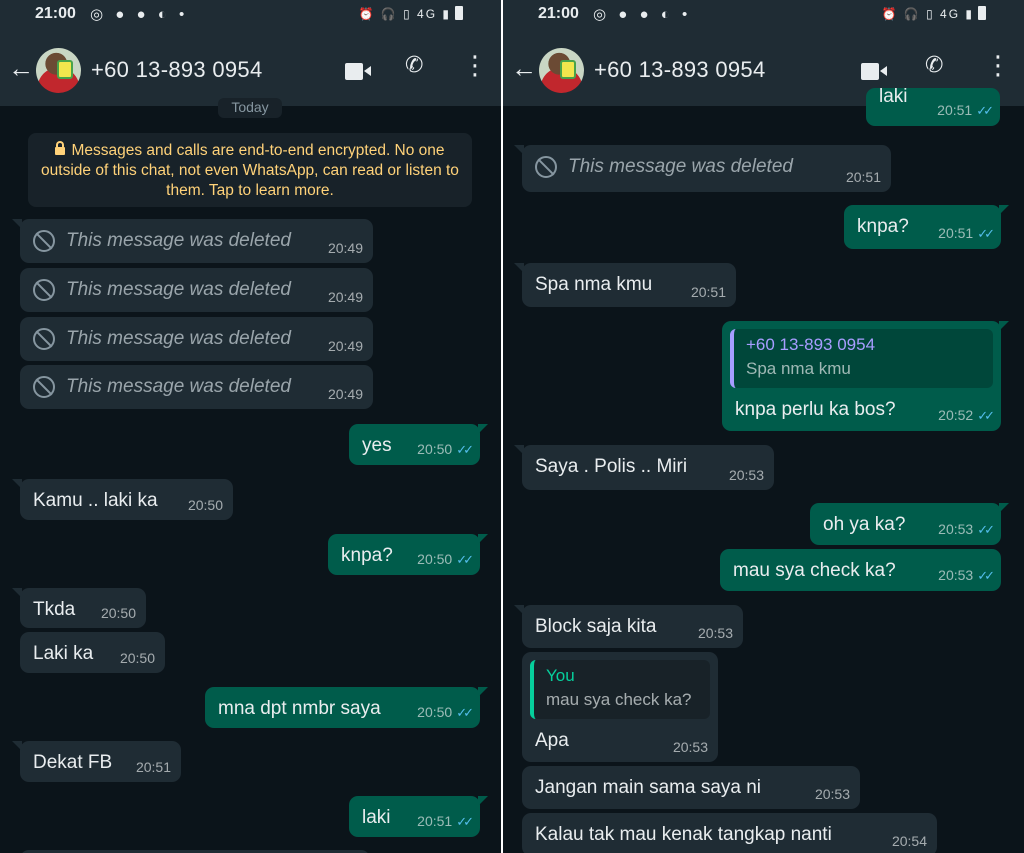 This screenshot has height=853, width=1024. Describe the element at coordinates (73, 762) in the screenshot. I see `message-text: Dekat FB` at that location.